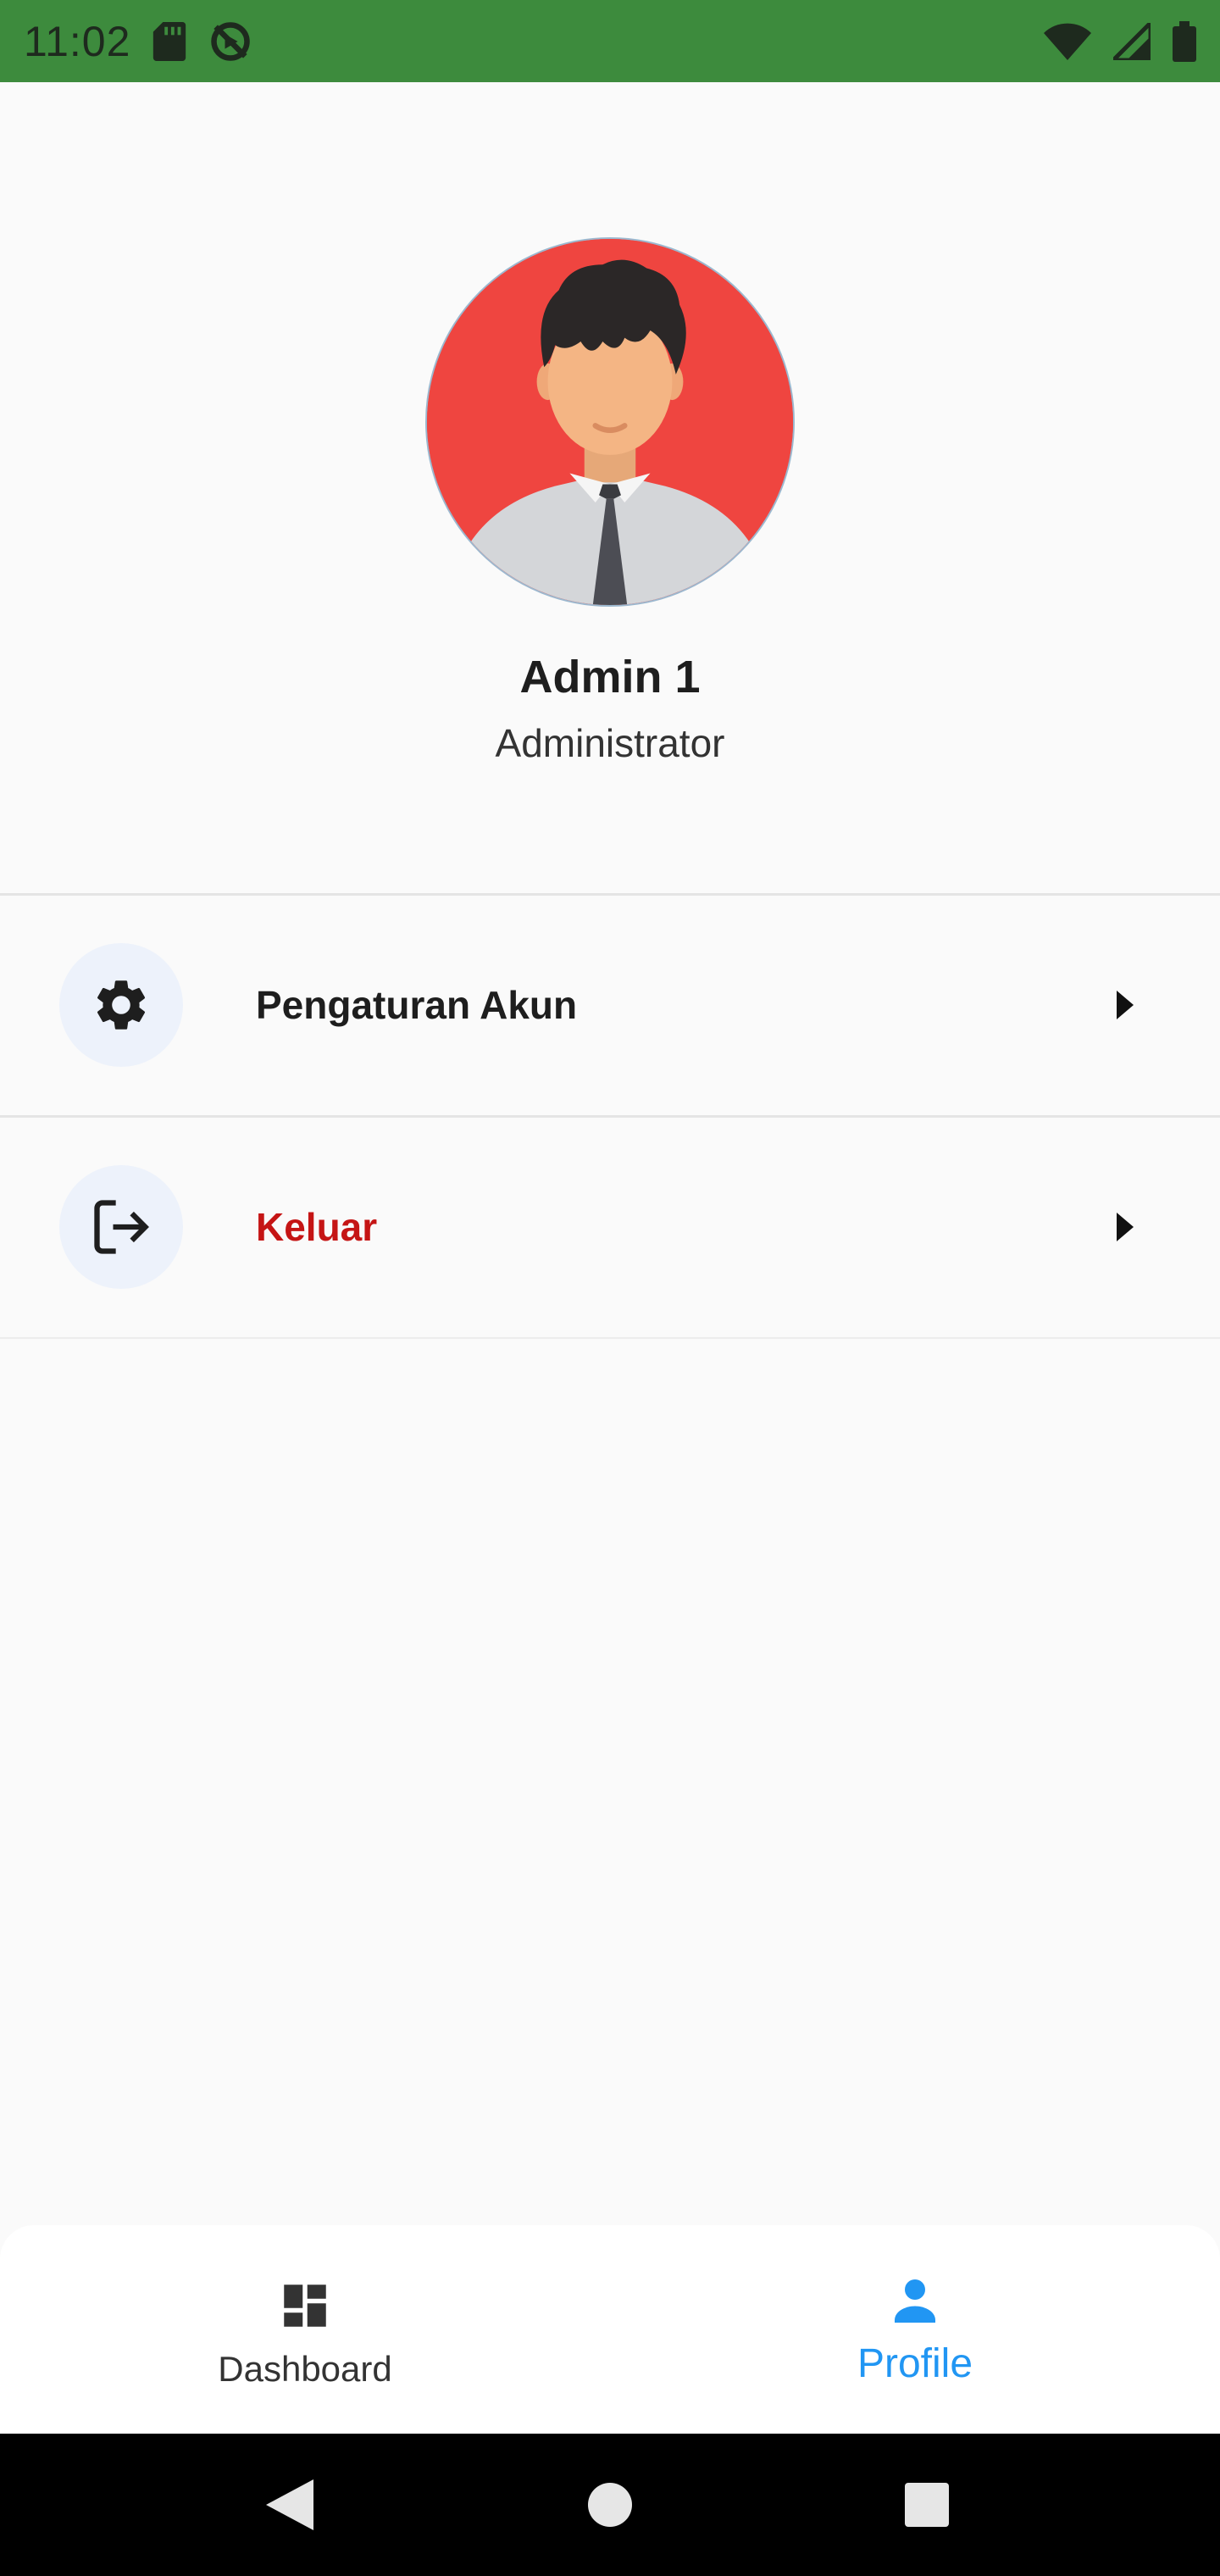 The width and height of the screenshot is (1220, 2576). I want to click on logout-icon, so click(121, 1227).